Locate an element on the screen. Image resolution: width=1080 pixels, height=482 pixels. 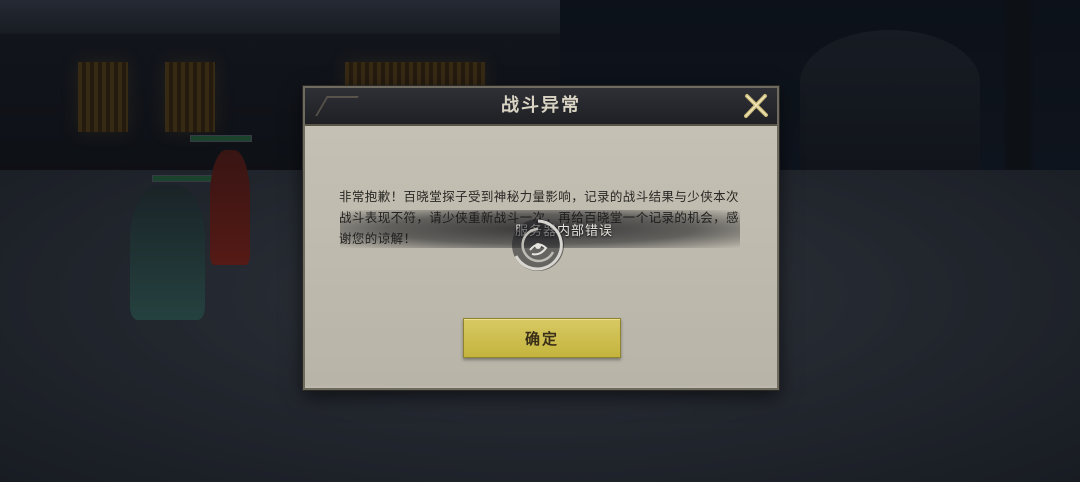
close-button is located at coordinates (756, 106).